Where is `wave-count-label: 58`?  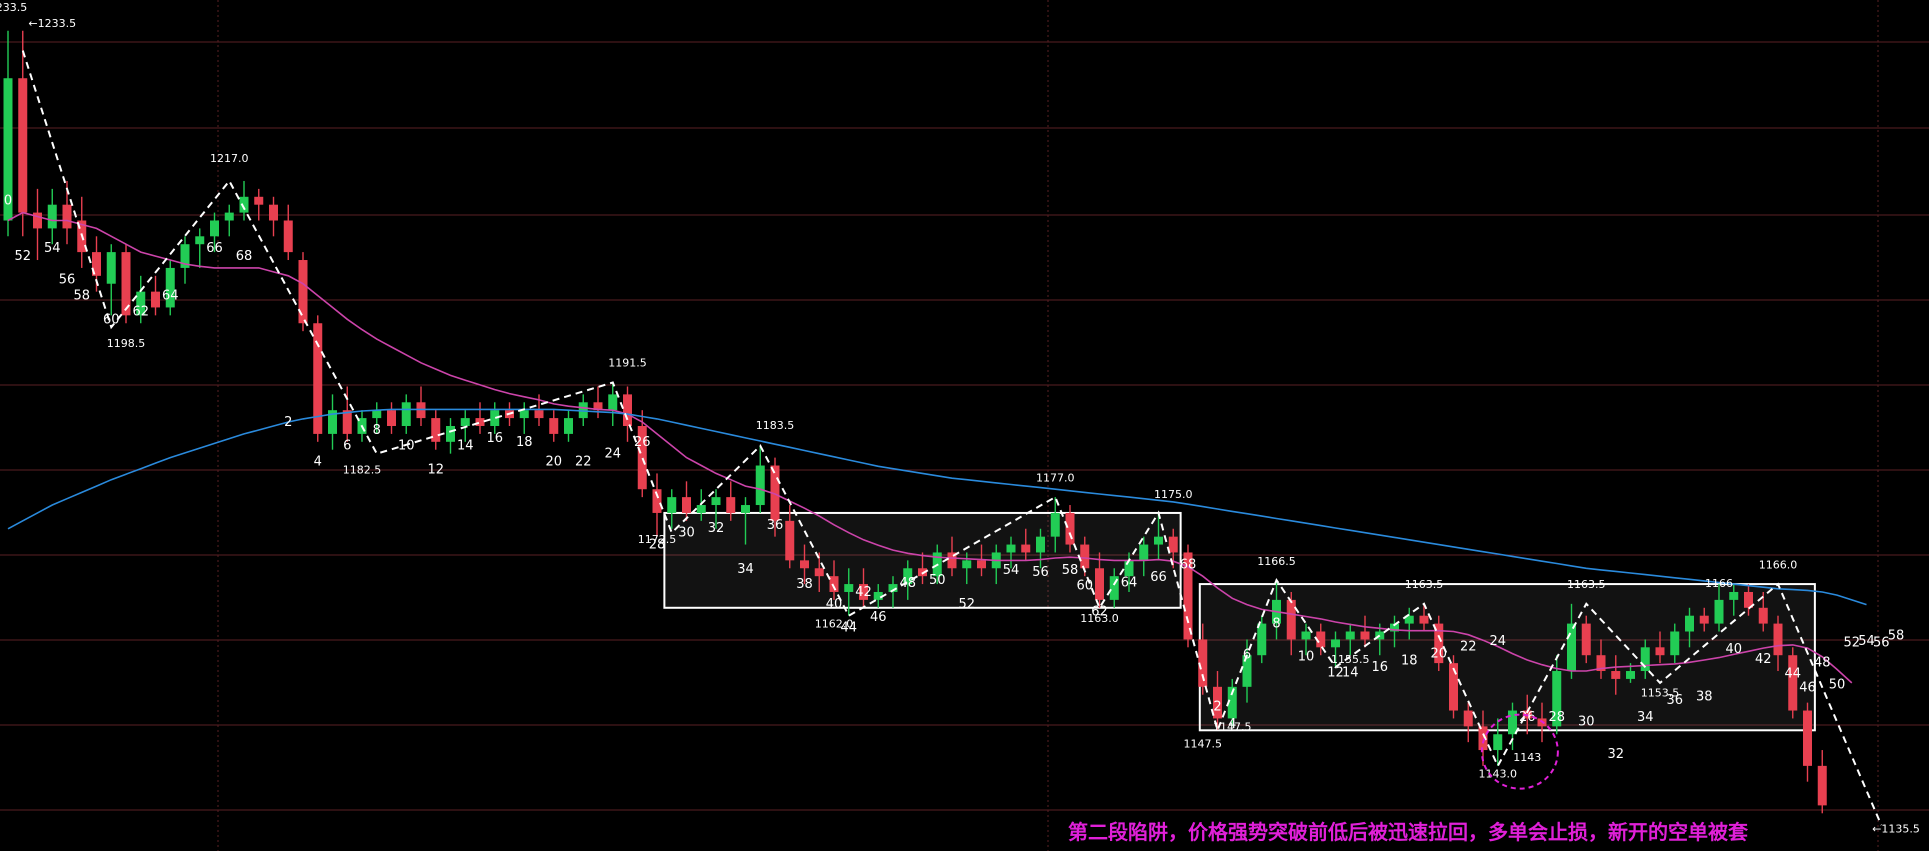 wave-count-label: 58 is located at coordinates (1070, 570).